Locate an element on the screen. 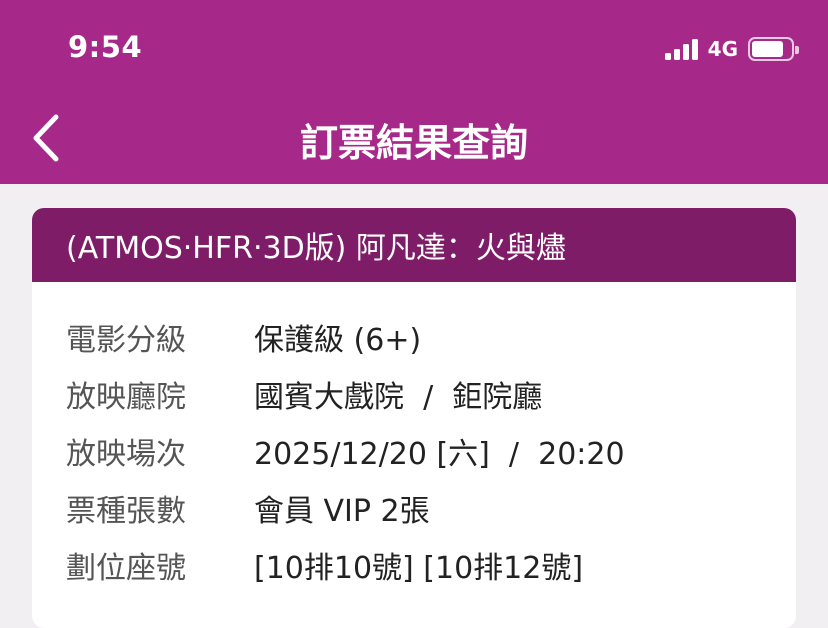 The image size is (828, 628). row-label: 放映場次 is located at coordinates (126, 454).